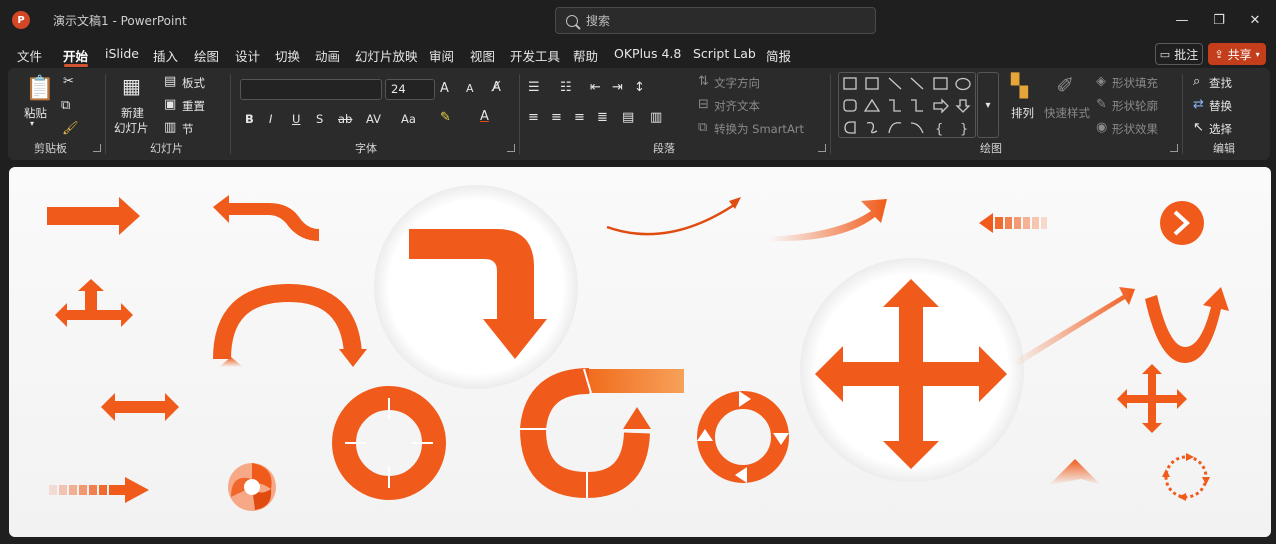 The height and width of the screenshot is (544, 1276). What do you see at coordinates (1179, 54) in the screenshot?
I see `comments-button: ▭ 批注` at bounding box center [1179, 54].